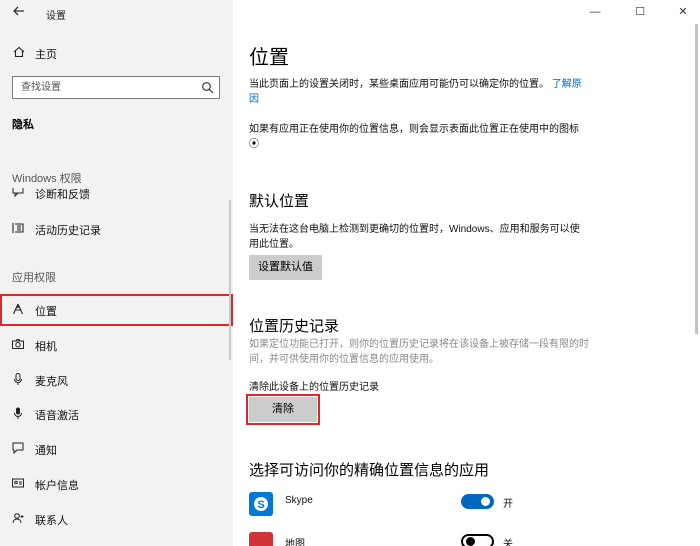  Describe the element at coordinates (116, 449) in the screenshot. I see `sidebar-item-notifications: 通知` at that location.